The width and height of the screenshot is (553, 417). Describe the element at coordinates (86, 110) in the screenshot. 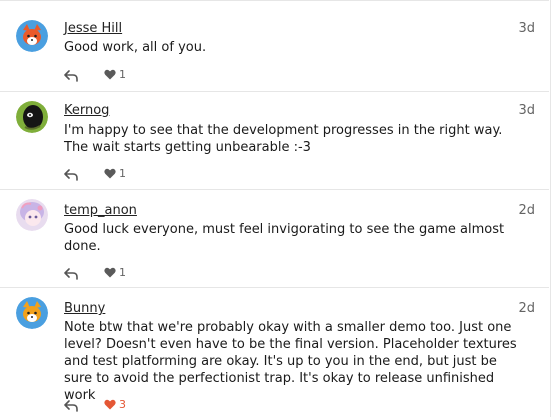

I see `username: Kernog` at that location.